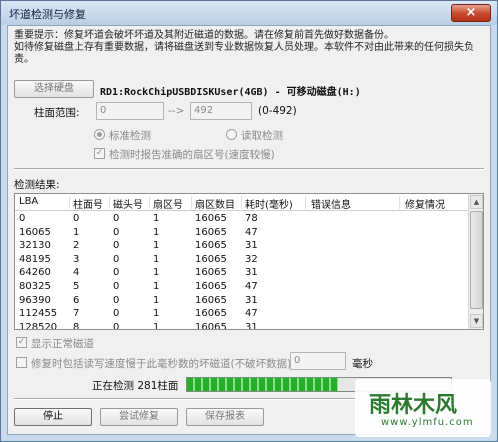 The image size is (498, 442). Describe the element at coordinates (57, 113) in the screenshot. I see `cylinder-range-label: 柱面范围:` at that location.